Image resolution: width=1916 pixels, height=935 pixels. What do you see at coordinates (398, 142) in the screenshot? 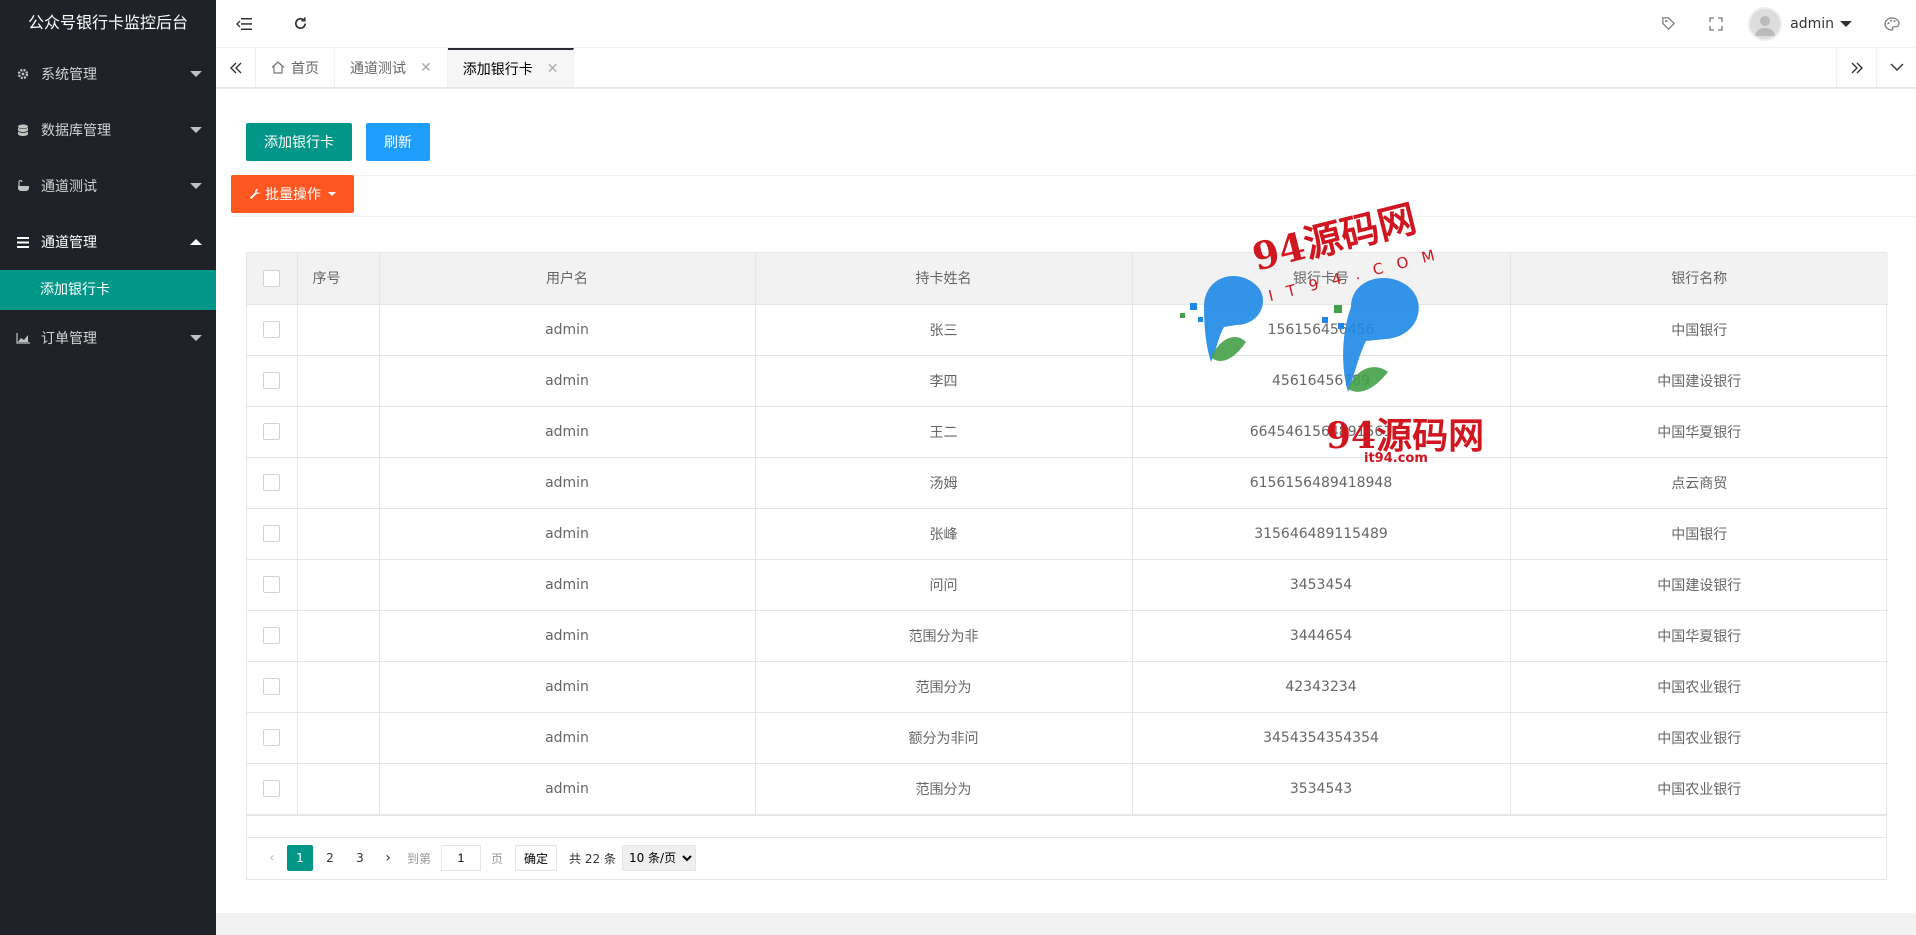
I see `refresh-list-button: 刷新` at bounding box center [398, 142].